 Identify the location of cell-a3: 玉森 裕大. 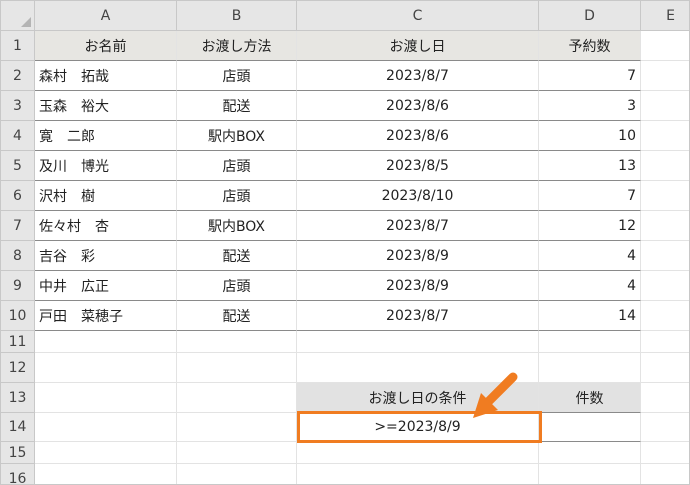
(106, 106).